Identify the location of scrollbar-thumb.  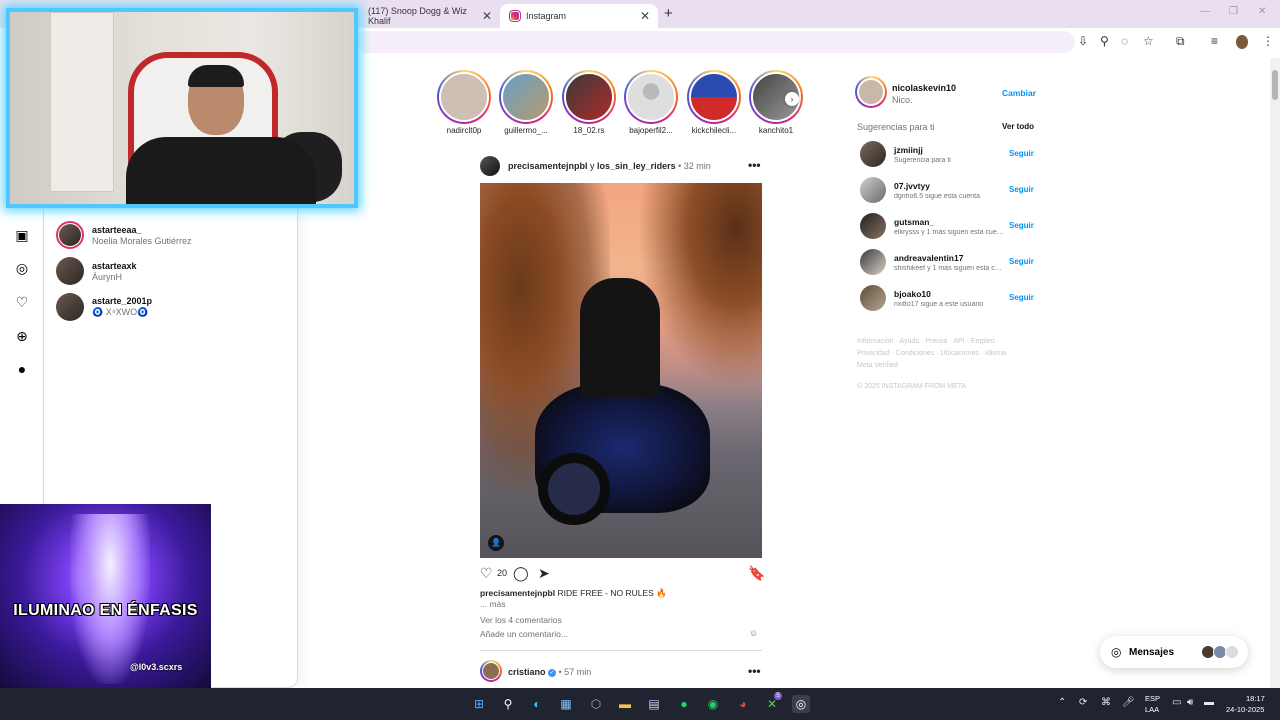
(1275, 85).